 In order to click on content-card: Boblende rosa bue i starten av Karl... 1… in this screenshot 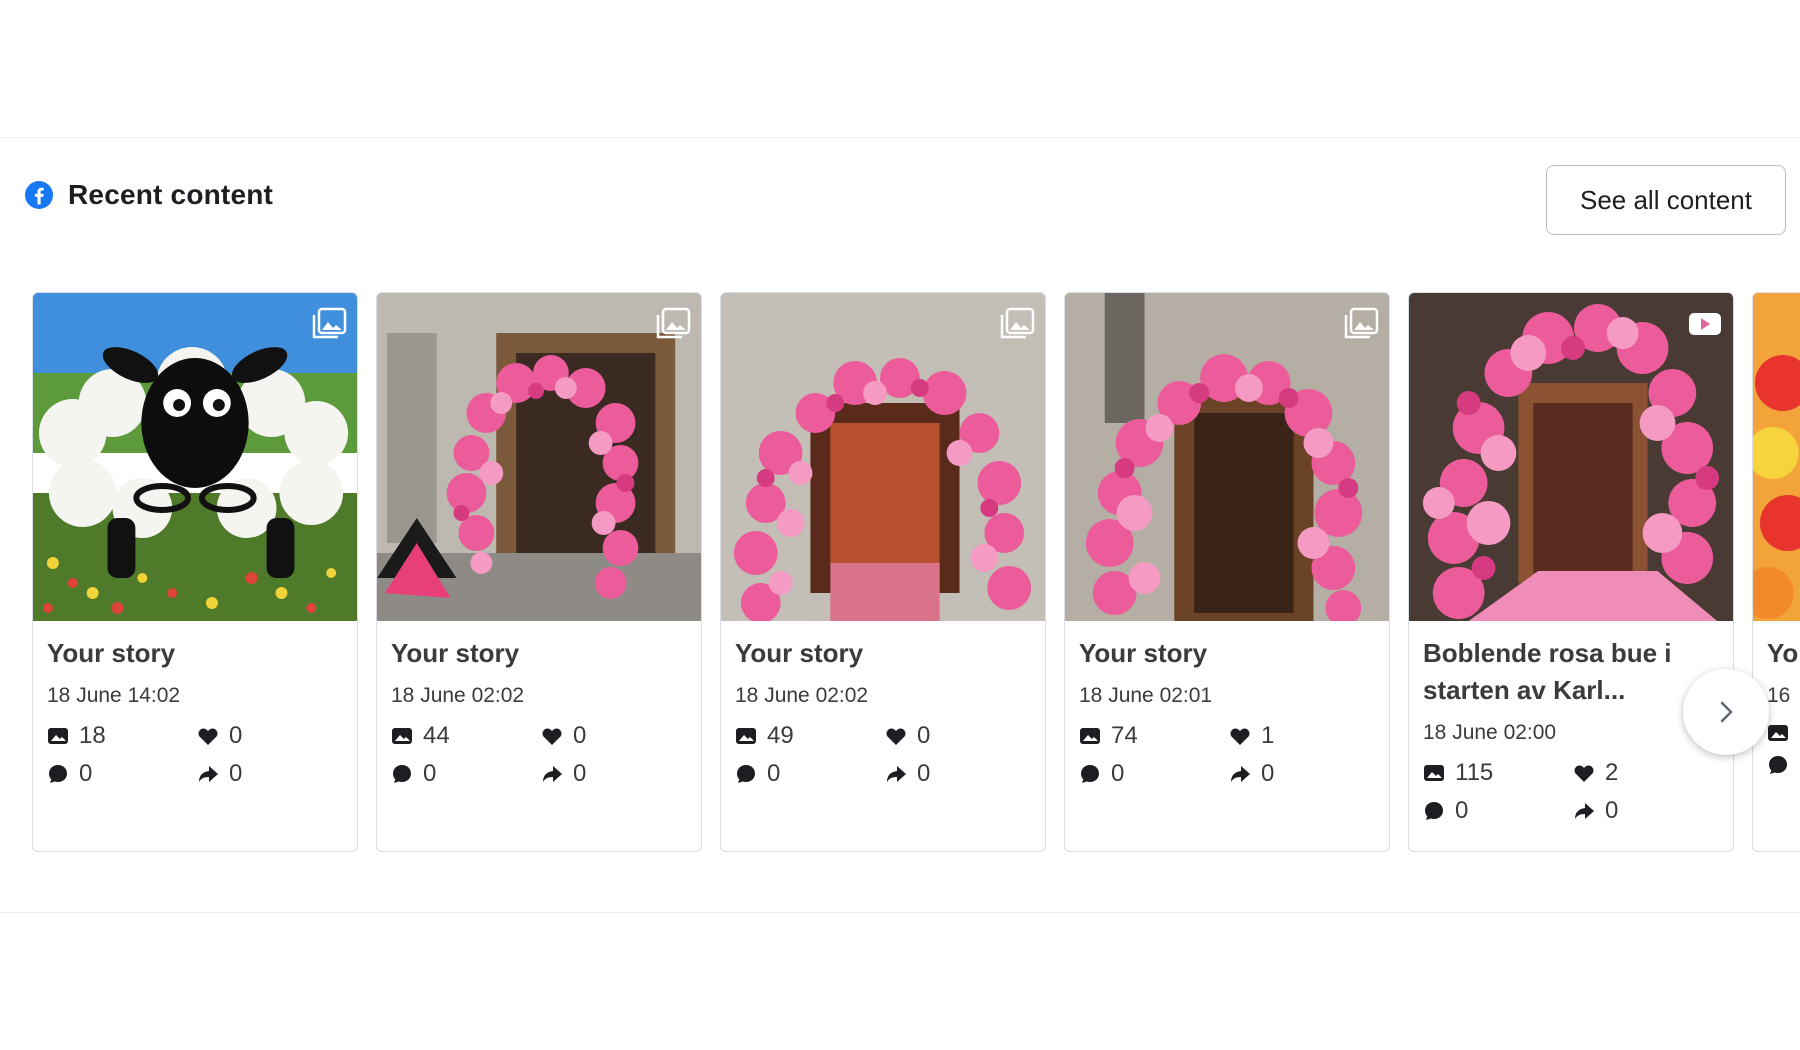, I will do `click(1571, 572)`.